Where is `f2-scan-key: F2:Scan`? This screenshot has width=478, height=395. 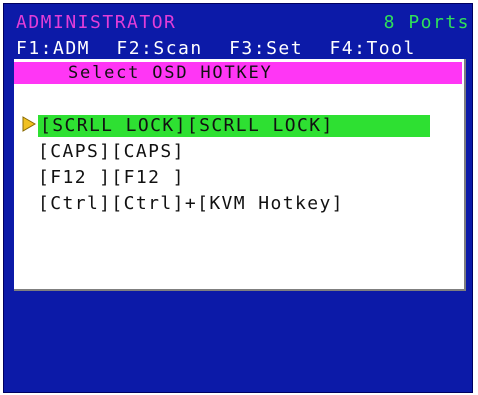 f2-scan-key: F2:Scan is located at coordinates (159, 48).